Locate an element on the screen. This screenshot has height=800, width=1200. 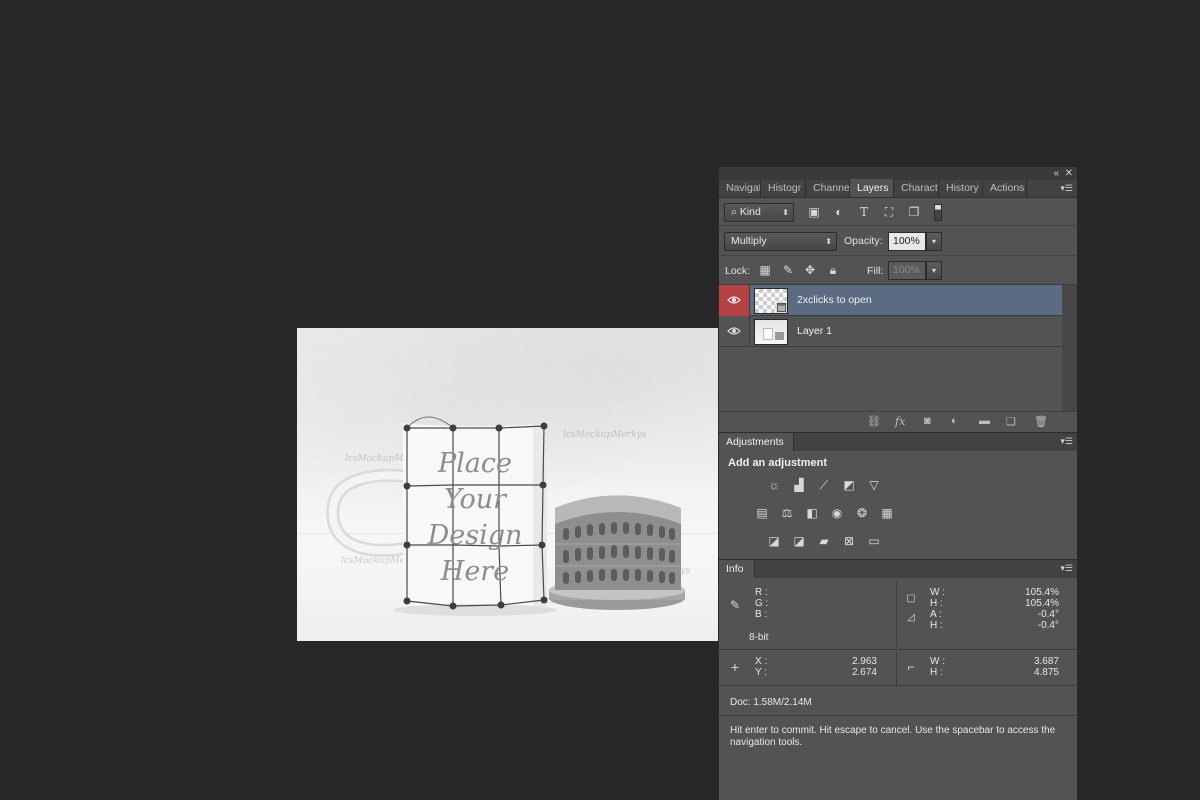
info-g-label: G : is located at coordinates (762, 603).